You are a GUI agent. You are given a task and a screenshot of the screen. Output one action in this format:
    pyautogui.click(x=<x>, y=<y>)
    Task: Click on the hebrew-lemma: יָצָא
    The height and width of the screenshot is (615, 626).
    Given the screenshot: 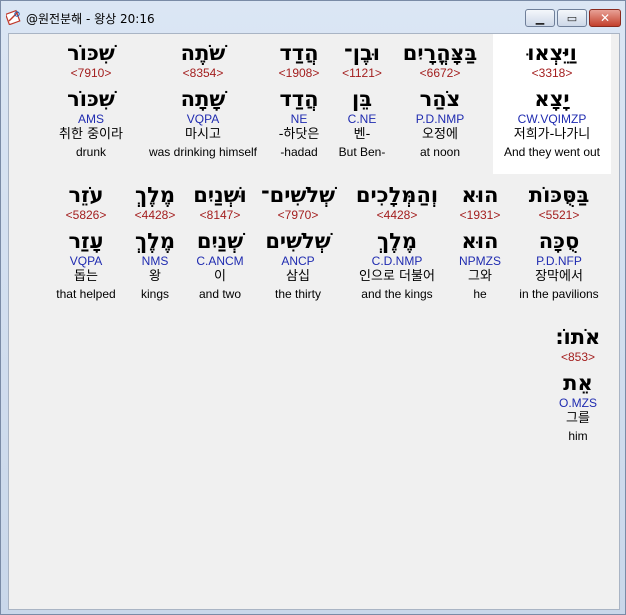 What is the action you would take?
    pyautogui.click(x=552, y=99)
    